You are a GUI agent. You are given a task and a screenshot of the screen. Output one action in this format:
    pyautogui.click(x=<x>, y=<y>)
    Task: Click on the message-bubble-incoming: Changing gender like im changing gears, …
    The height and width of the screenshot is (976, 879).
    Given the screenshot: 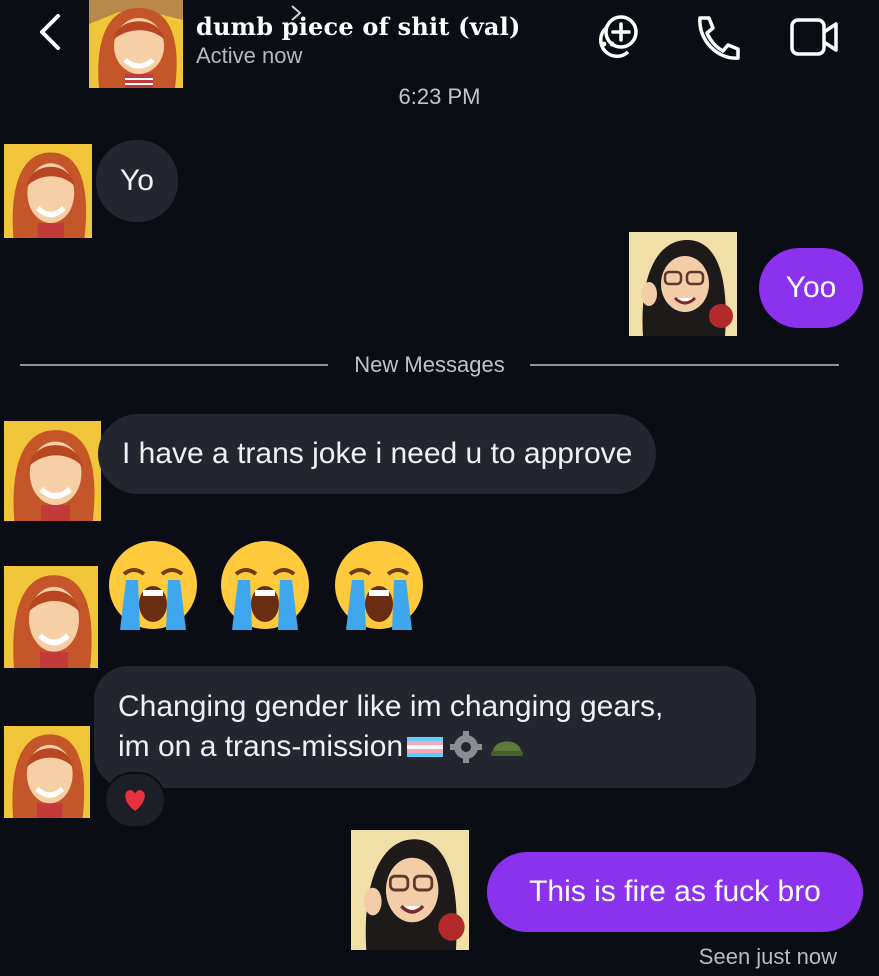 What is the action you would take?
    pyautogui.click(x=425, y=727)
    